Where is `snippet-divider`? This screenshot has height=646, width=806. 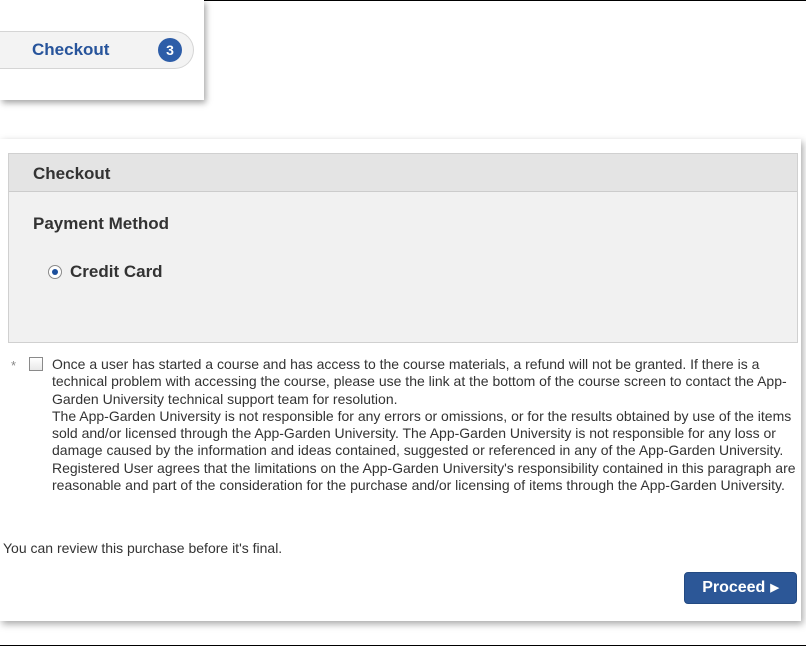 snippet-divider is located at coordinates (505, 0).